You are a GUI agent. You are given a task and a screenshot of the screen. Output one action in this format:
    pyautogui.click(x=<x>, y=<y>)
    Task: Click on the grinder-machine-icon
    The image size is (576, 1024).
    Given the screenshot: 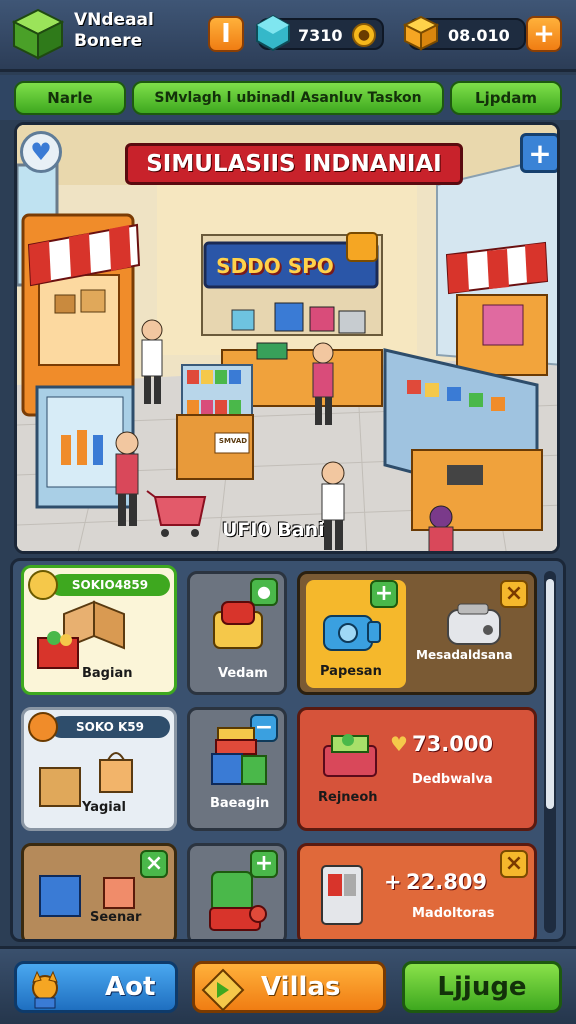 What is the action you would take?
    pyautogui.click(x=238, y=901)
    